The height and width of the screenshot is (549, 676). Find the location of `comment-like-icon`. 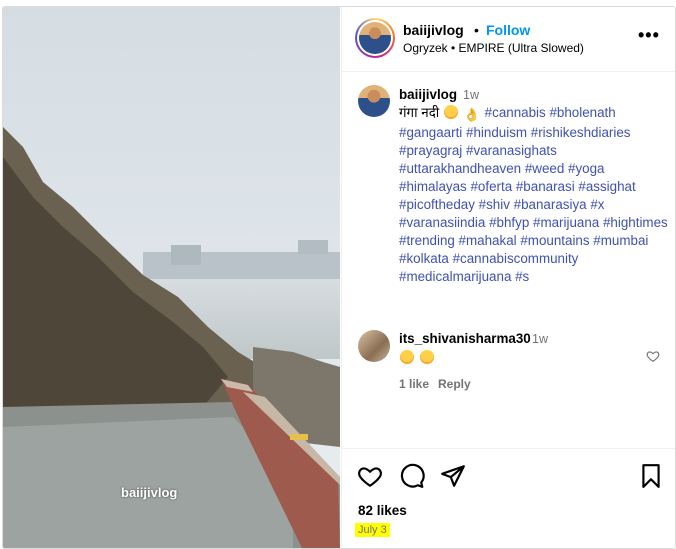

comment-like-icon is located at coordinates (653, 356).